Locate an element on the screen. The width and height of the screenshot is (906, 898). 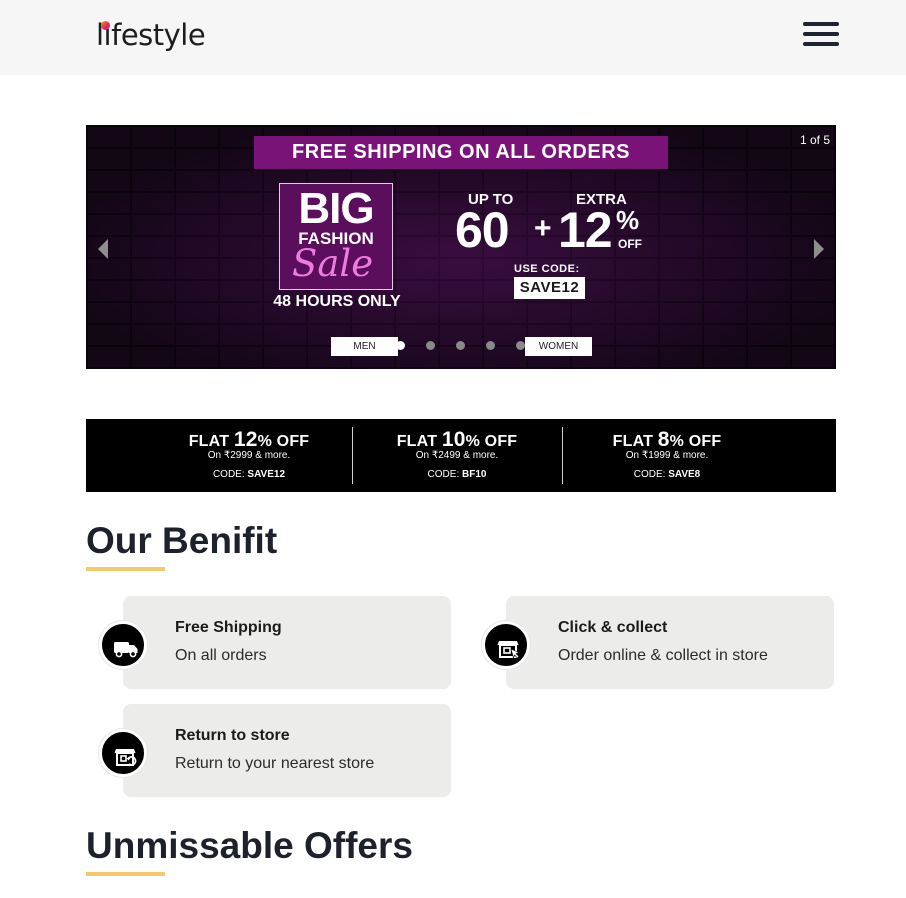
site-header: lifestyle is located at coordinates (453, 37).